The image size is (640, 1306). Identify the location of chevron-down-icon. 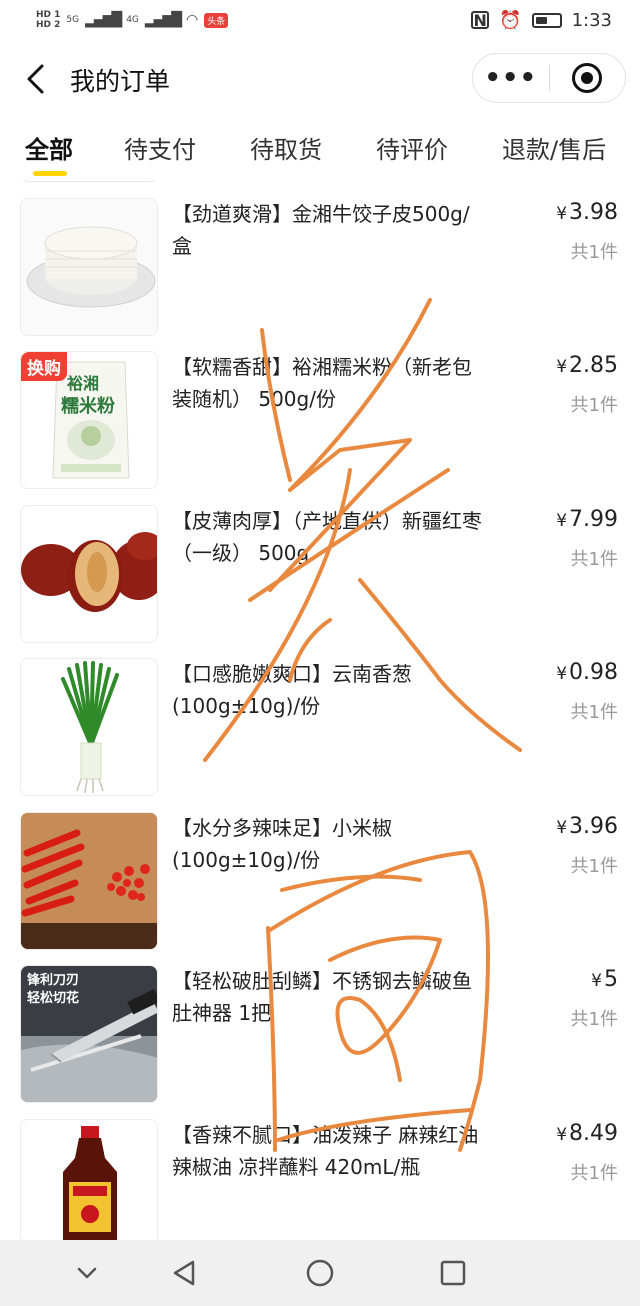
(87, 1273).